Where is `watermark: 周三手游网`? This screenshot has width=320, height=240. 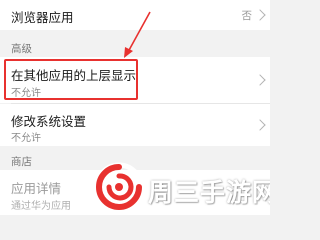 watermark: 周三手游网 is located at coordinates (181, 187).